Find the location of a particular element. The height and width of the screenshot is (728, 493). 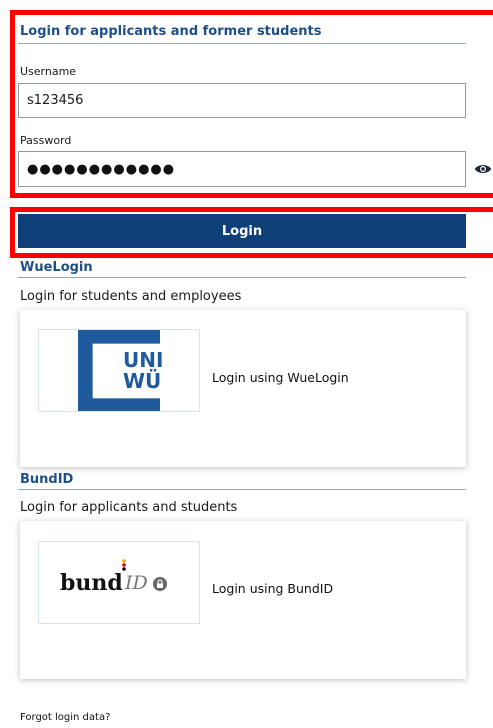

lock-icon is located at coordinates (160, 584).